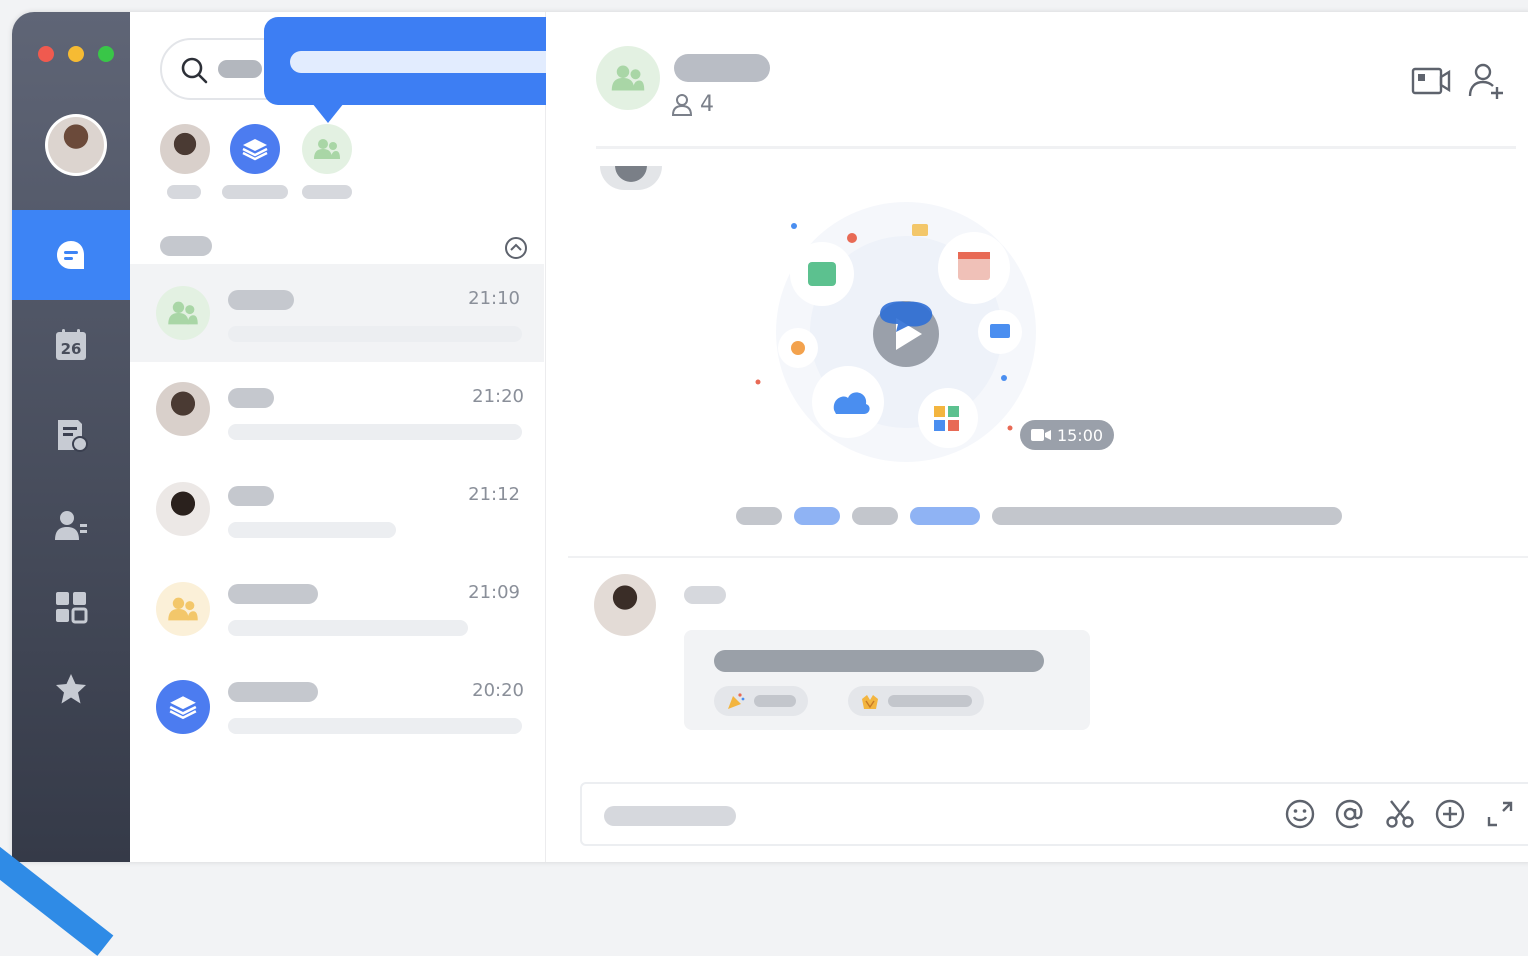 This screenshot has height=956, width=1528. I want to click on pin-tip-tooltip, so click(424, 70).